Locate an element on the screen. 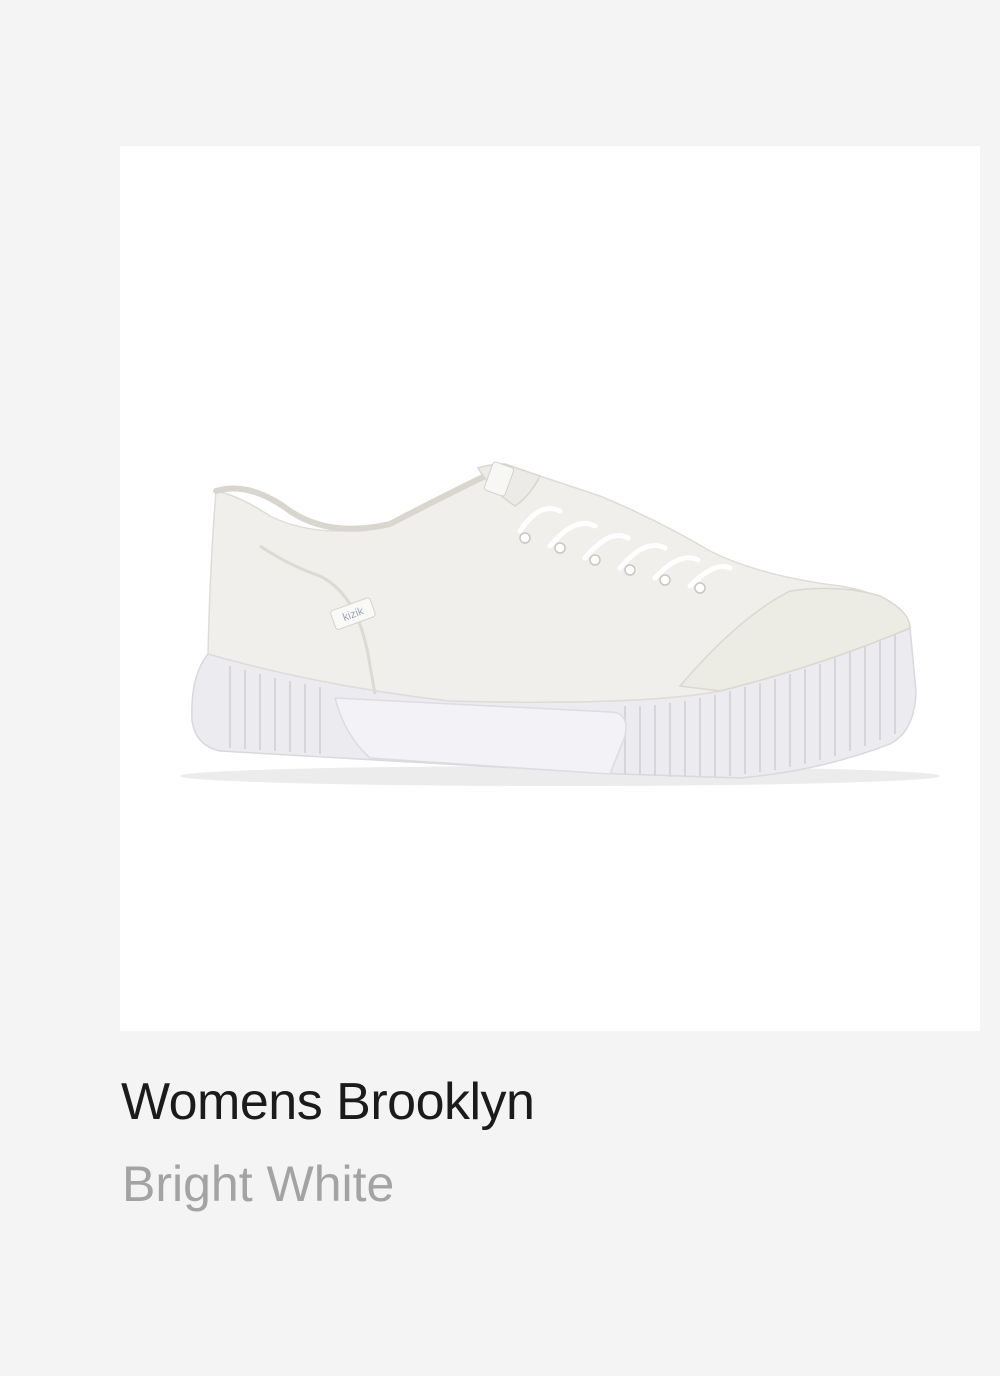 This screenshot has width=1000, height=1376. product-color: Bright White is located at coordinates (258, 1184).